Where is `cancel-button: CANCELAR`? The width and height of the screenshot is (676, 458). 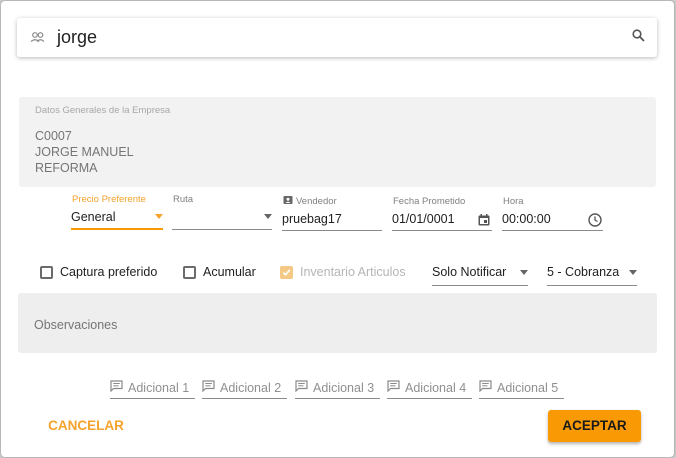
cancel-button: CANCELAR is located at coordinates (86, 426).